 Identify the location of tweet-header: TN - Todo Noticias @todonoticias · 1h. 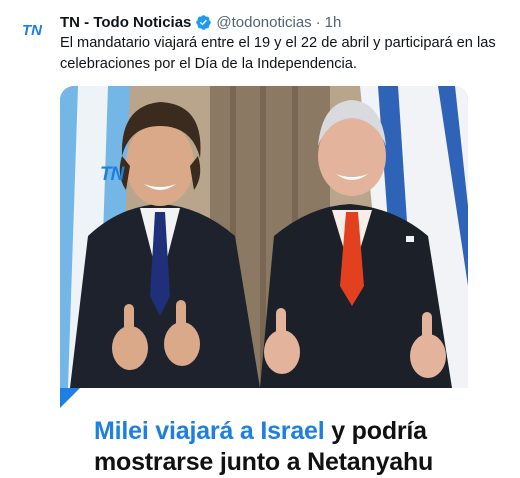
(200, 22).